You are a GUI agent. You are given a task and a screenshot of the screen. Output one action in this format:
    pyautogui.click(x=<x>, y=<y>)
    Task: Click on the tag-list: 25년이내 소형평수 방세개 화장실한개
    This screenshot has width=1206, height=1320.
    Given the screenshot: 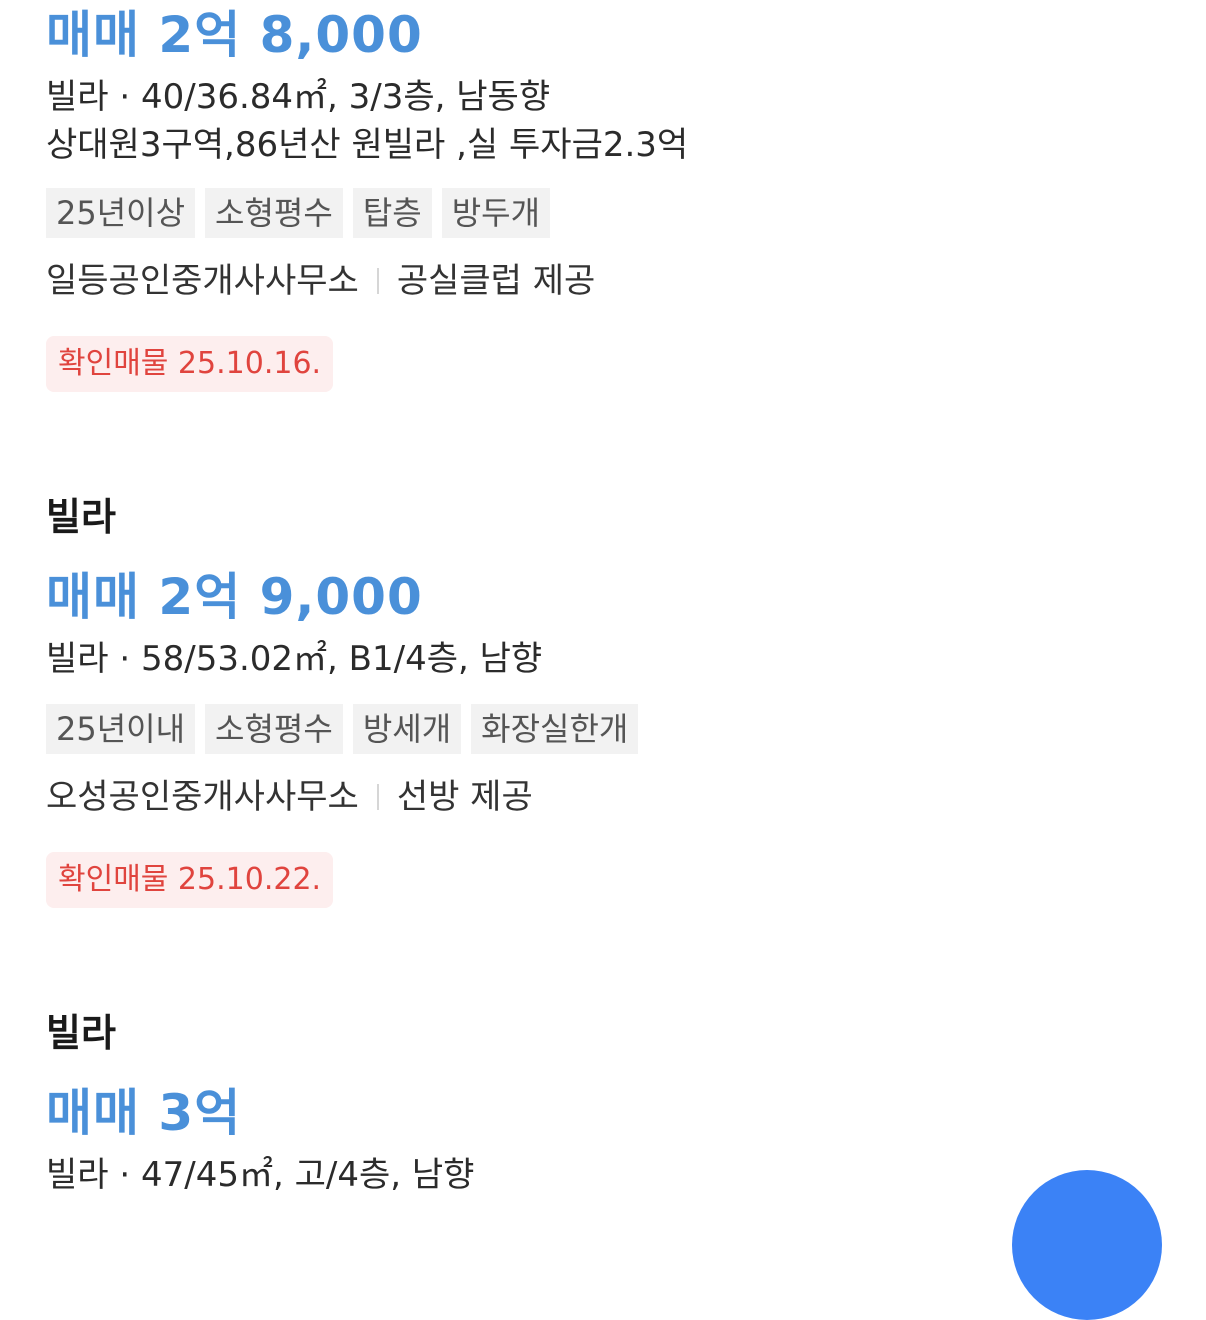 What is the action you would take?
    pyautogui.click(x=342, y=729)
    